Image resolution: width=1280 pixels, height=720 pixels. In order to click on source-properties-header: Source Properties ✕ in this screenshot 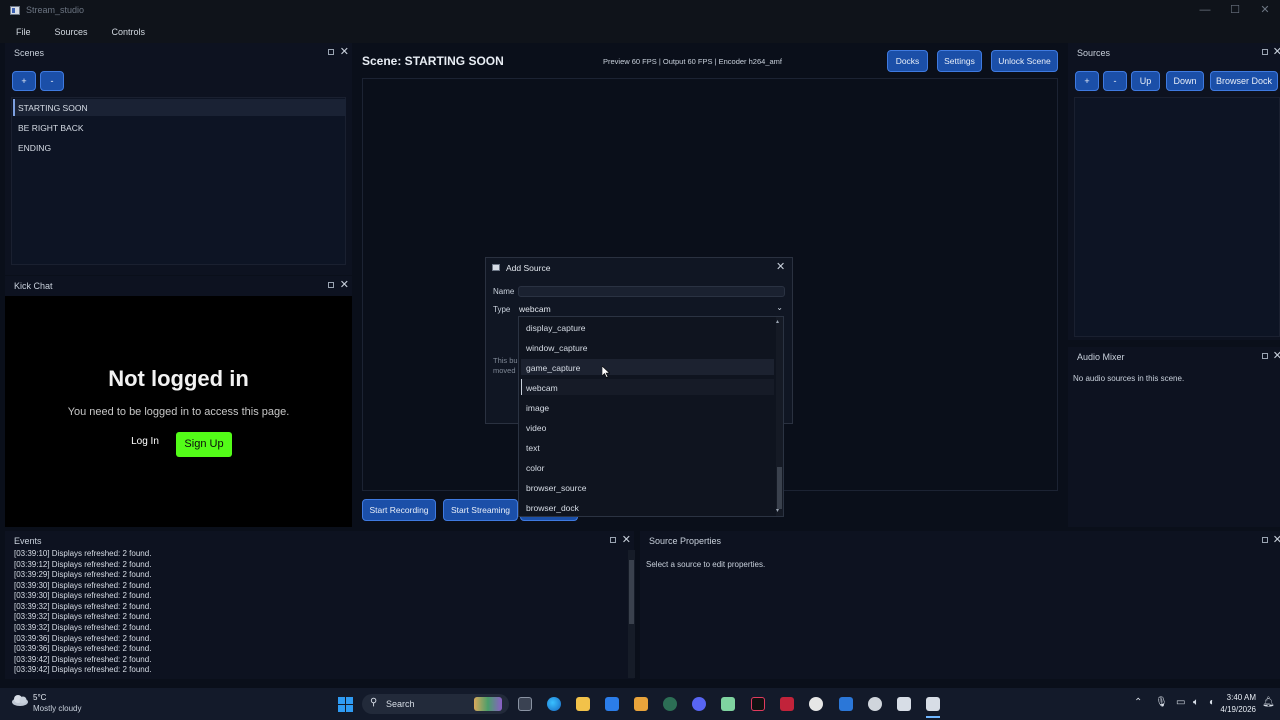, I will do `click(960, 541)`.